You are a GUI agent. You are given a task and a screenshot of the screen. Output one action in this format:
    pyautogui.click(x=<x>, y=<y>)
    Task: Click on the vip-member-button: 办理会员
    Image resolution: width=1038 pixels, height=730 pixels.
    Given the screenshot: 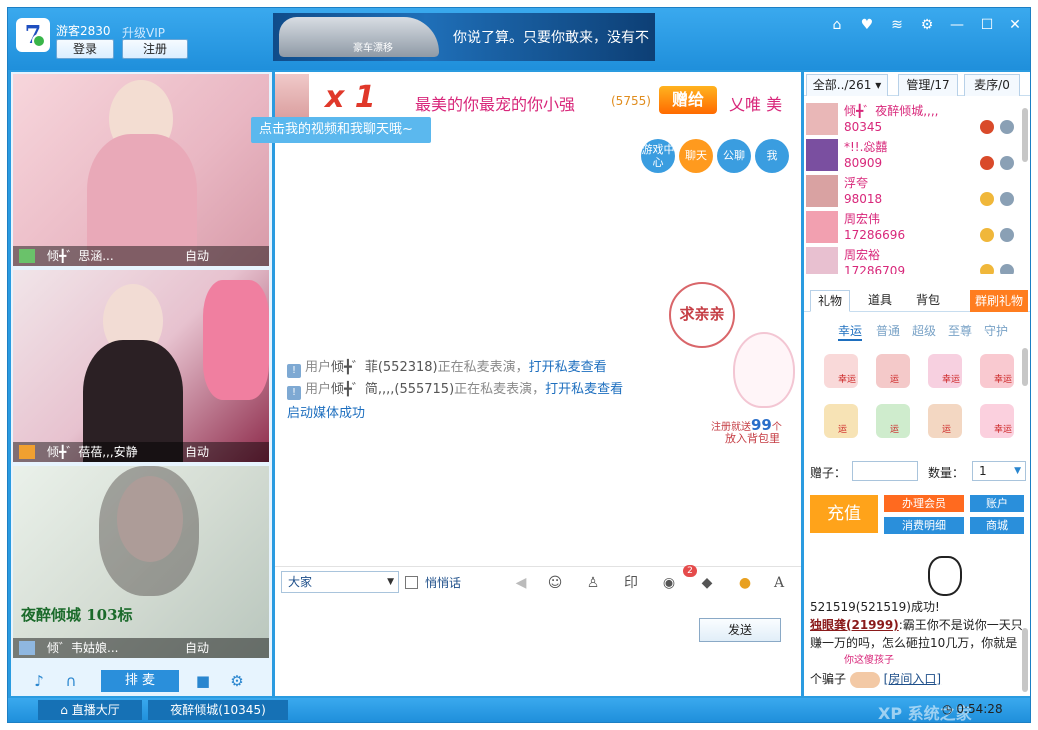 What is the action you would take?
    pyautogui.click(x=924, y=503)
    